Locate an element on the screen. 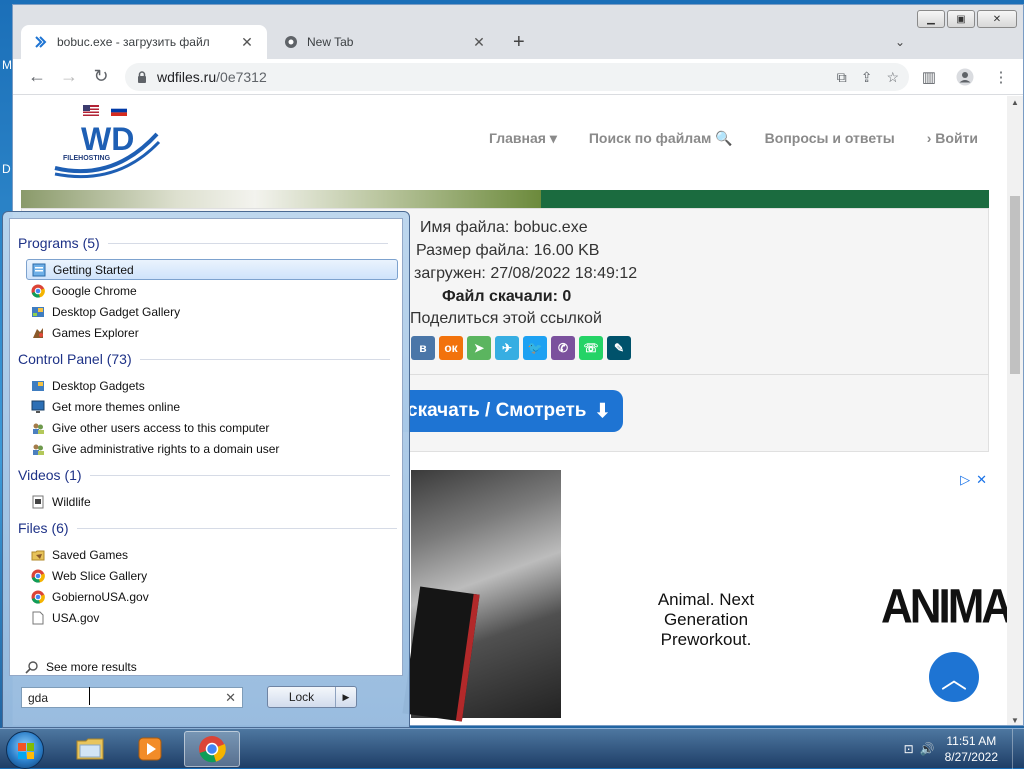  video-file-icon is located at coordinates (38, 502).